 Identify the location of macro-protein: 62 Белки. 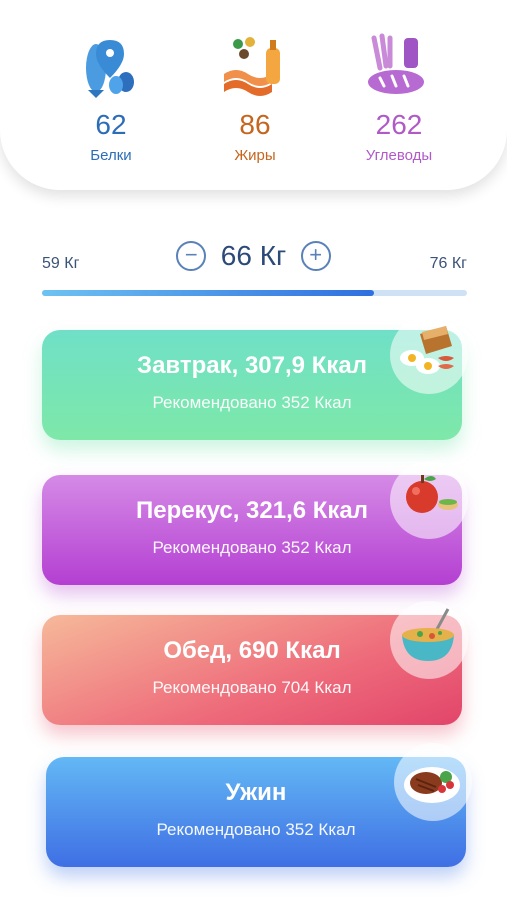
(111, 97).